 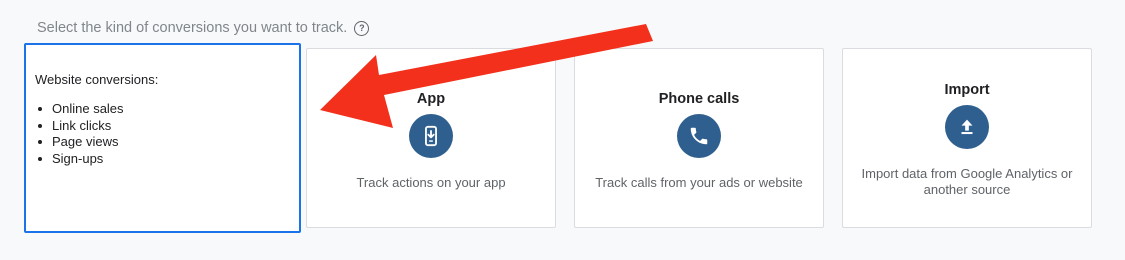 What do you see at coordinates (699, 99) in the screenshot?
I see `phone-card-title: Phone calls` at bounding box center [699, 99].